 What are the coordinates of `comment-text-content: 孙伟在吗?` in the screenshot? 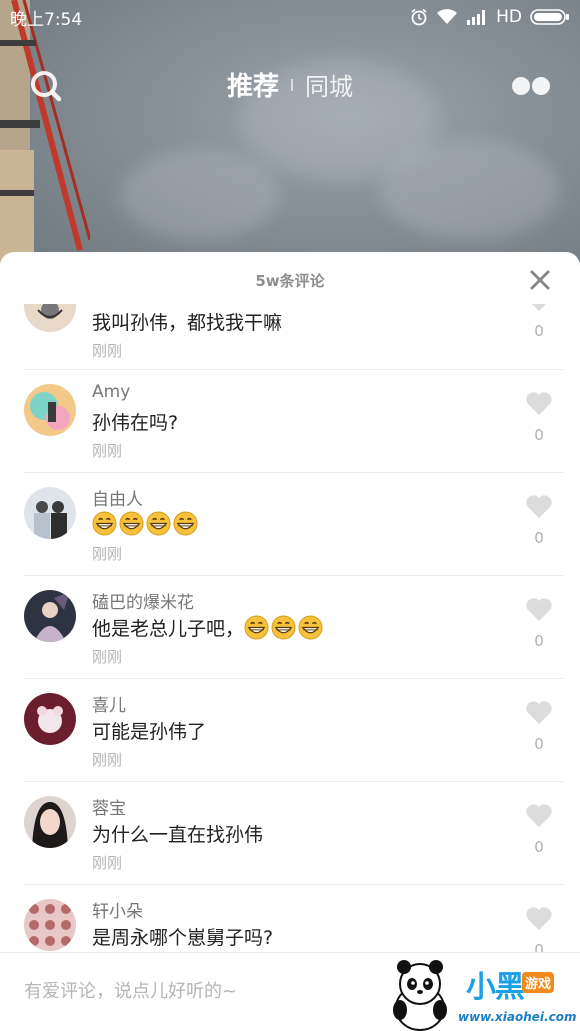 It's located at (135, 423).